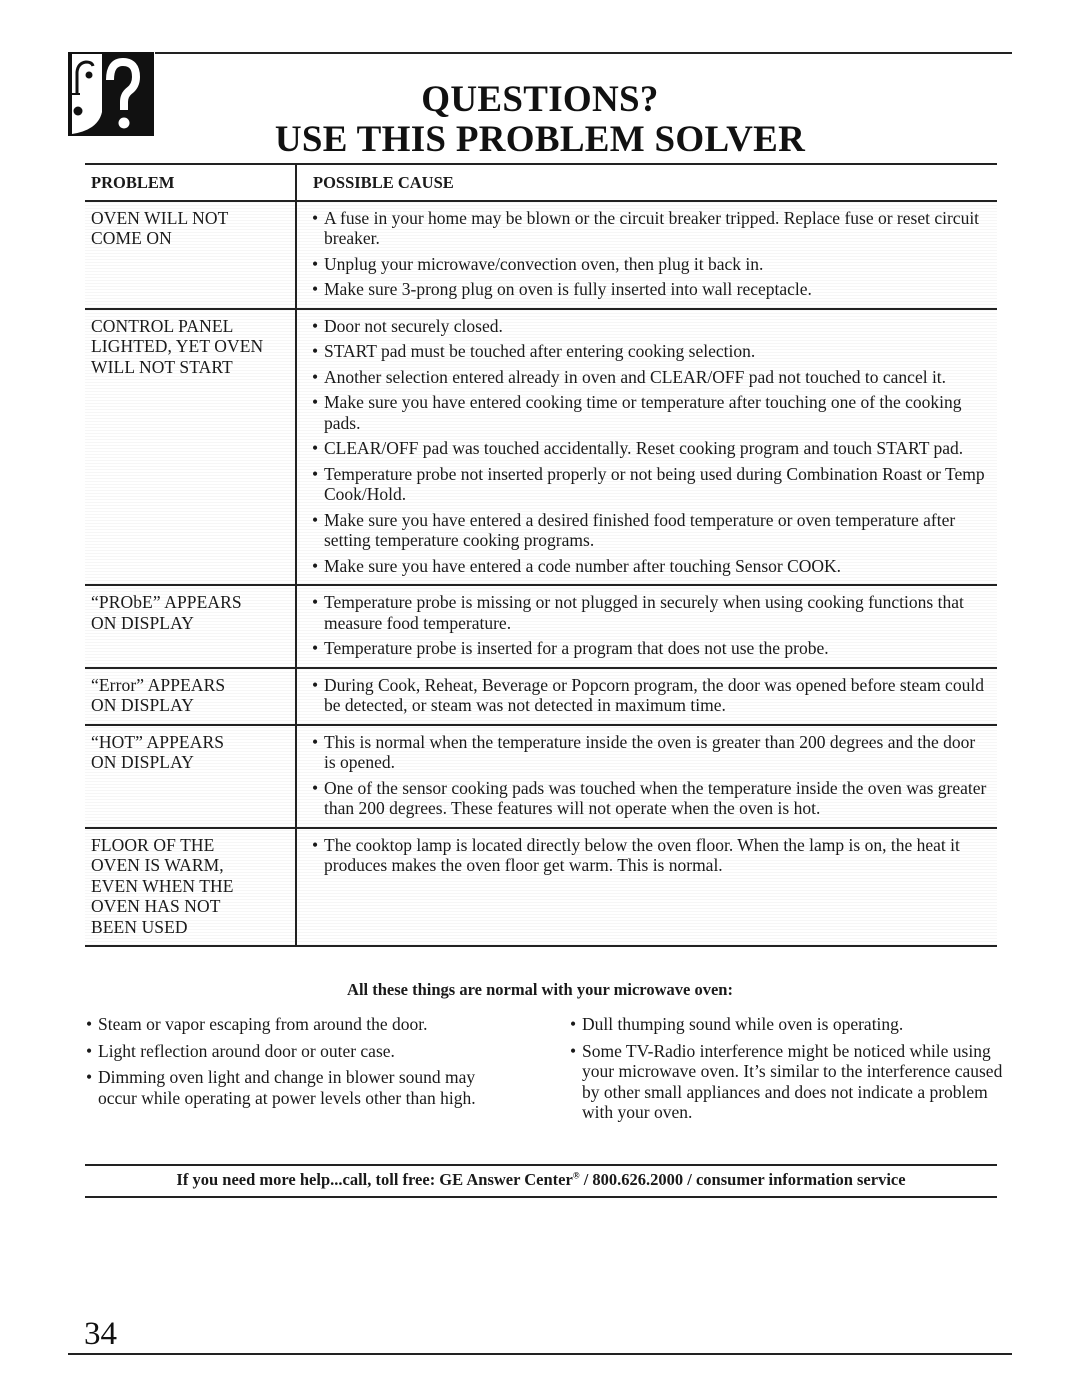 The image size is (1080, 1397). Describe the element at coordinates (139, 926) in the screenshot. I see `problem-text: BEEN USED` at that location.